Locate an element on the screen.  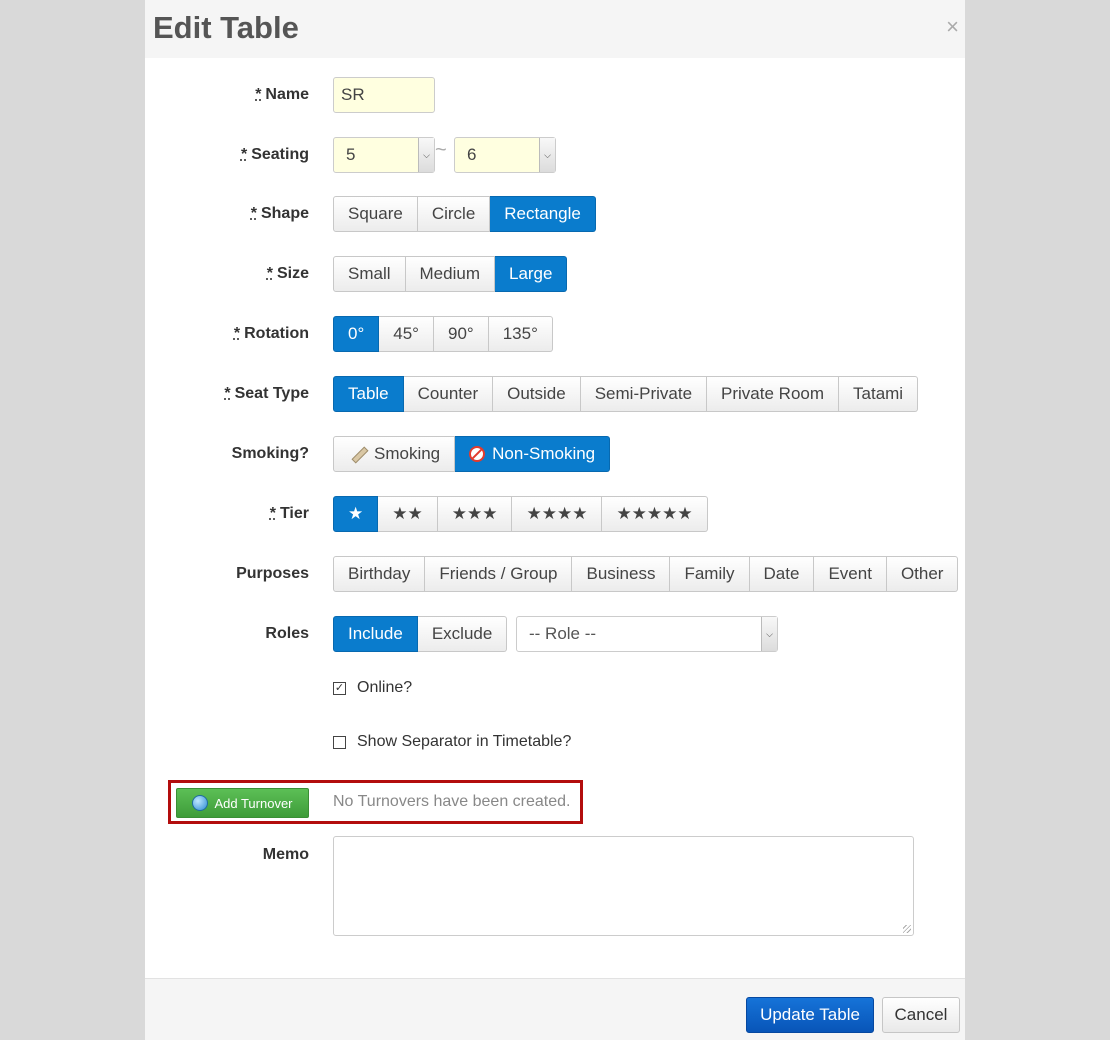
dialog-title: Edit Table is located at coordinates (226, 27).